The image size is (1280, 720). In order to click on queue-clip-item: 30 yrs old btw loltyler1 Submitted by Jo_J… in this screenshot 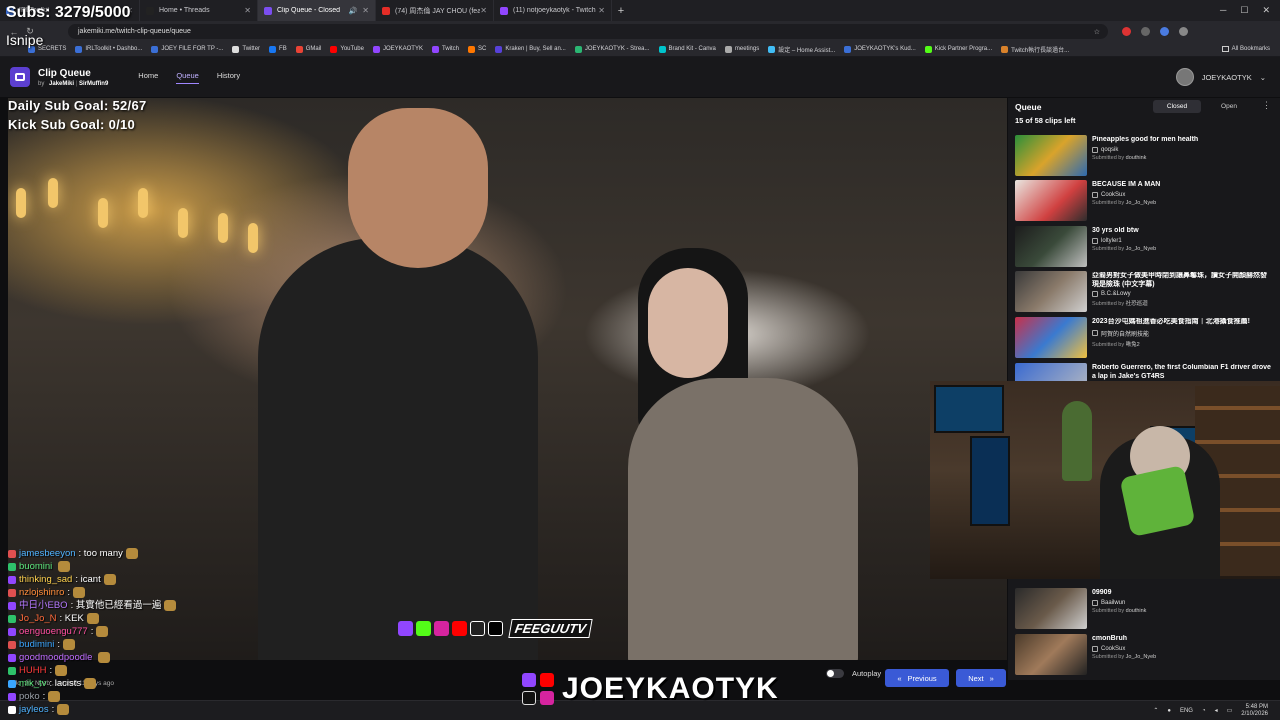, I will do `click(1146, 247)`.